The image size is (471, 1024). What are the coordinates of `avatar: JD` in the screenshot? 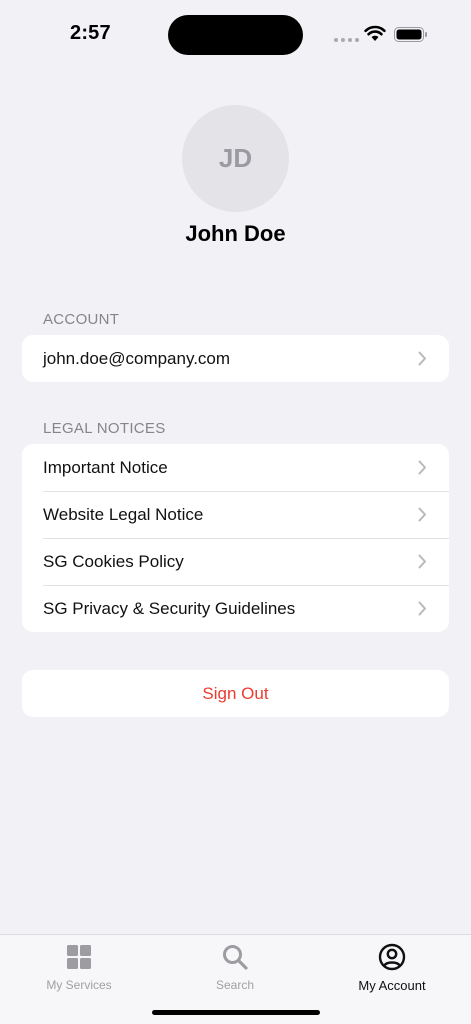 It's located at (235, 158).